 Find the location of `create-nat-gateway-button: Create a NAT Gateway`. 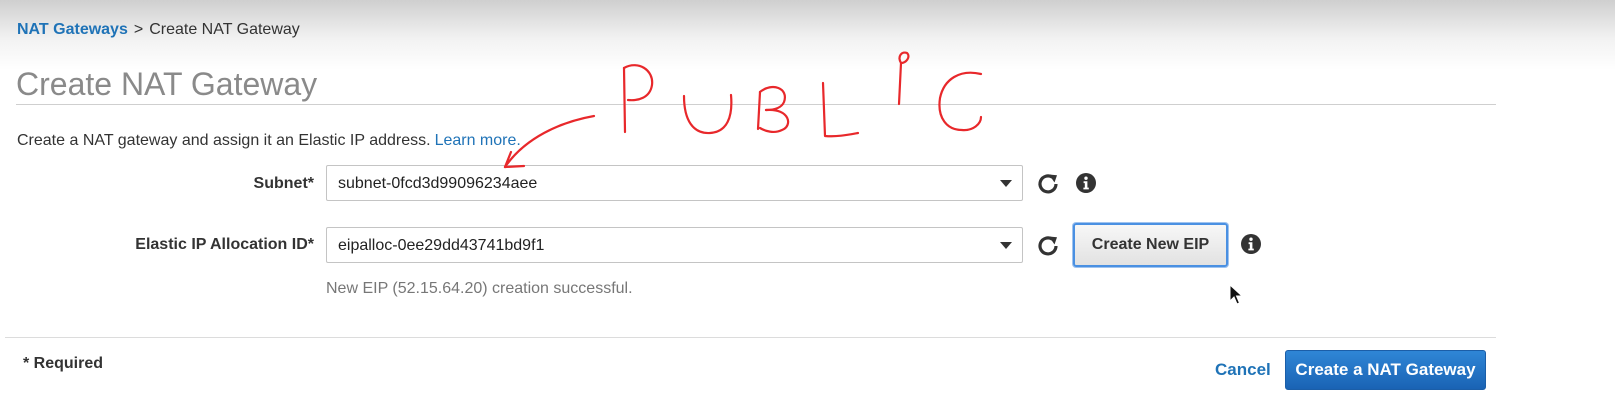

create-nat-gateway-button: Create a NAT Gateway is located at coordinates (1385, 370).